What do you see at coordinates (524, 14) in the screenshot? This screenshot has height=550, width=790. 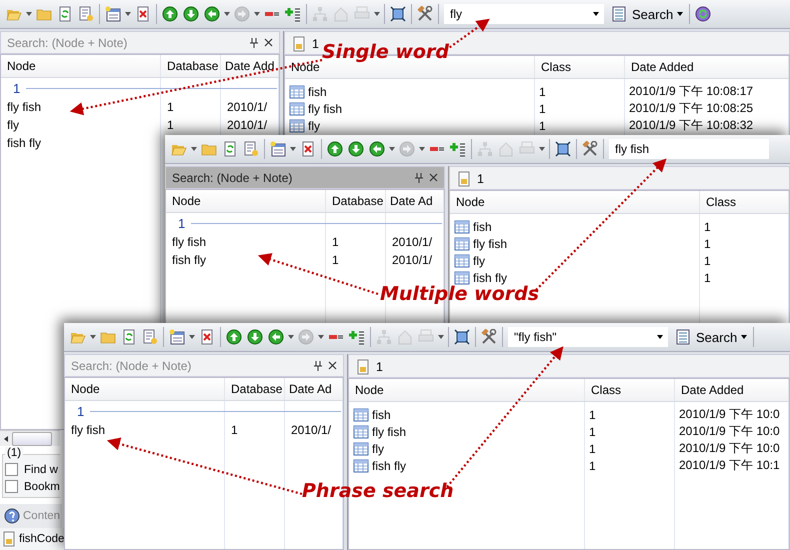 I see `search-field: fly` at bounding box center [524, 14].